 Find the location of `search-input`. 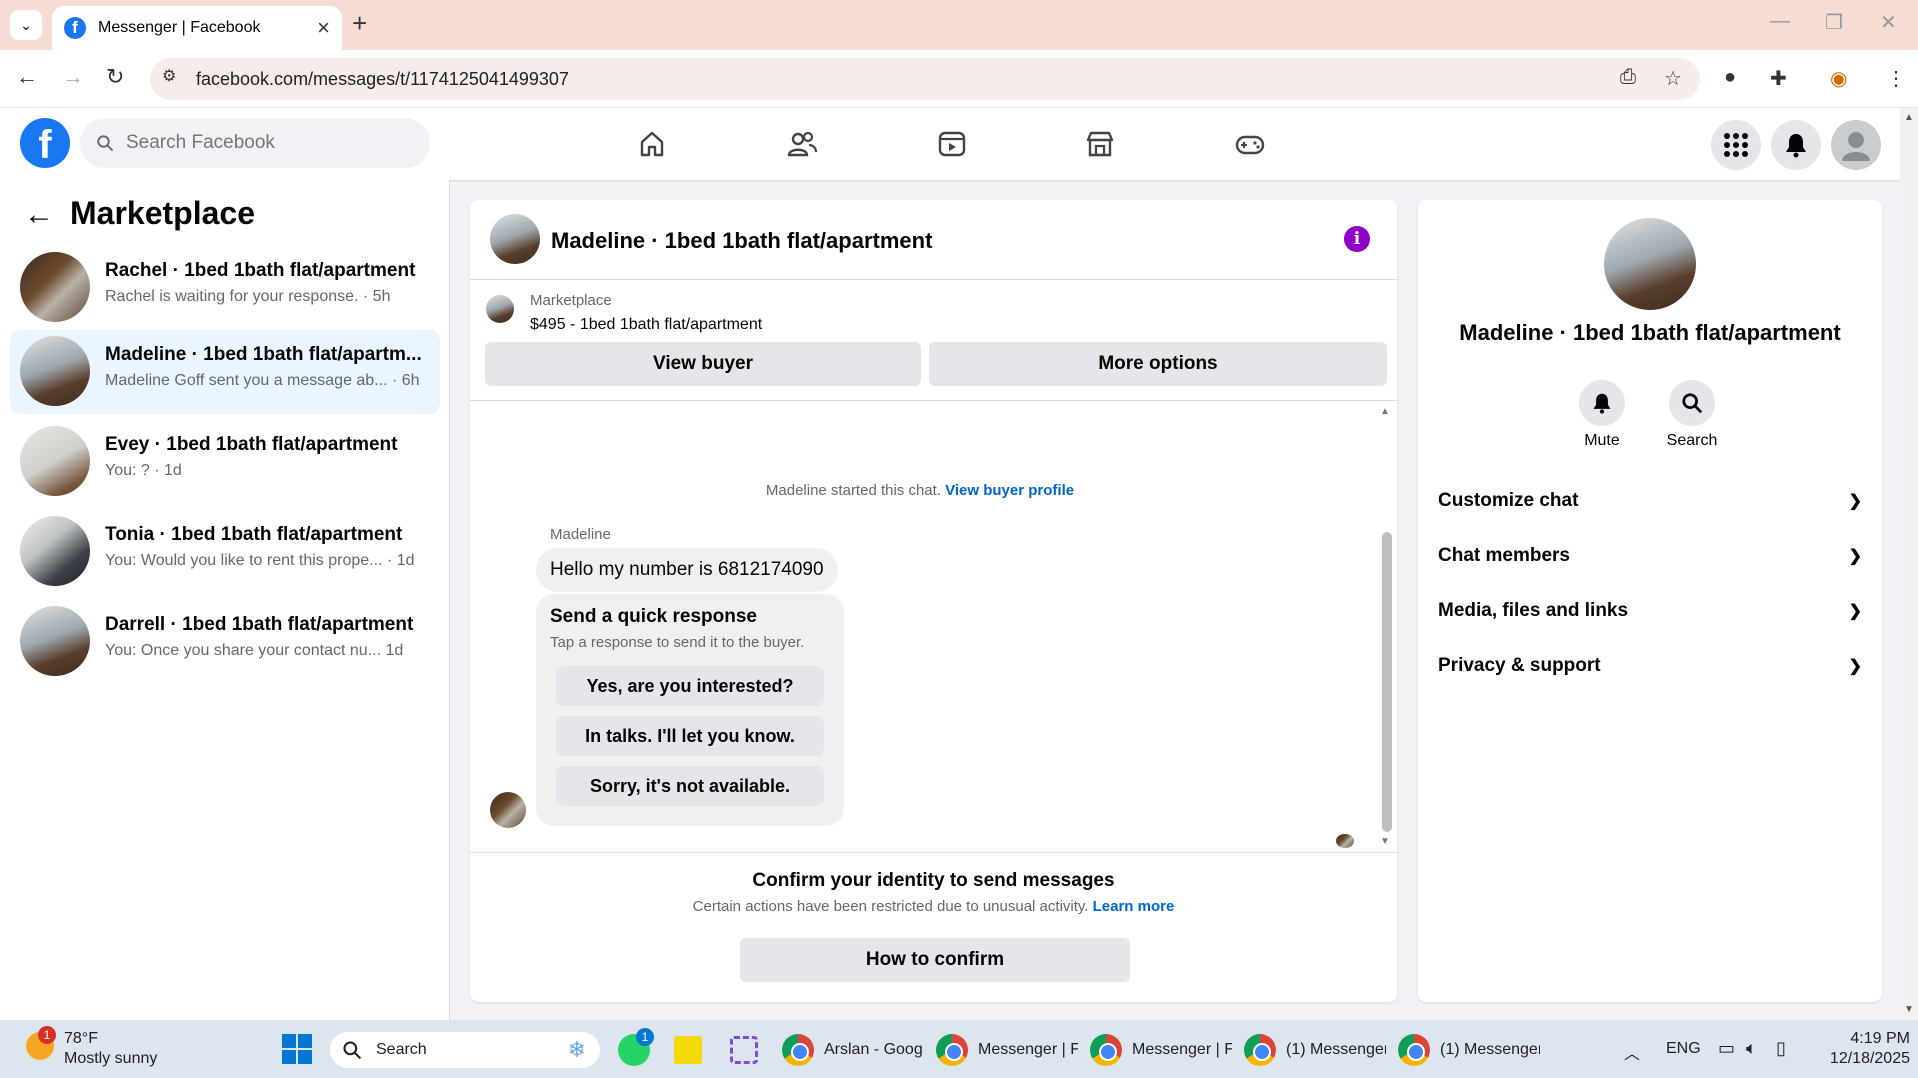

search-input is located at coordinates (266, 143).